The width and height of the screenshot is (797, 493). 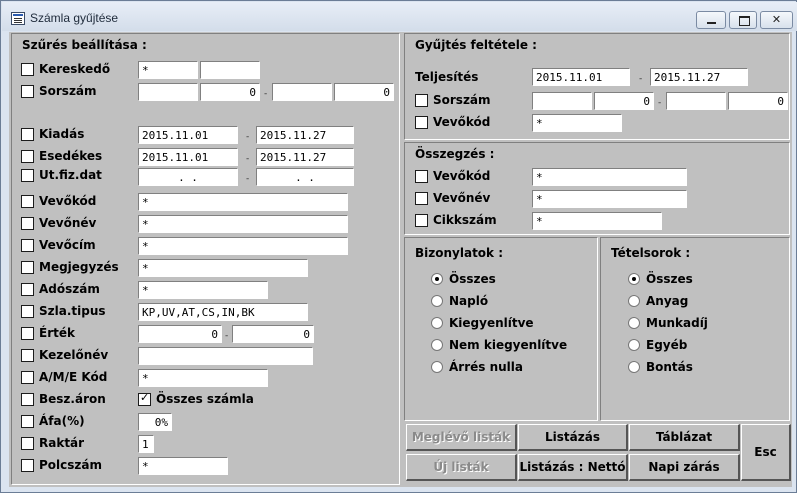 I want to click on title-bar: Számla gyűjtése, so click(x=399, y=16).